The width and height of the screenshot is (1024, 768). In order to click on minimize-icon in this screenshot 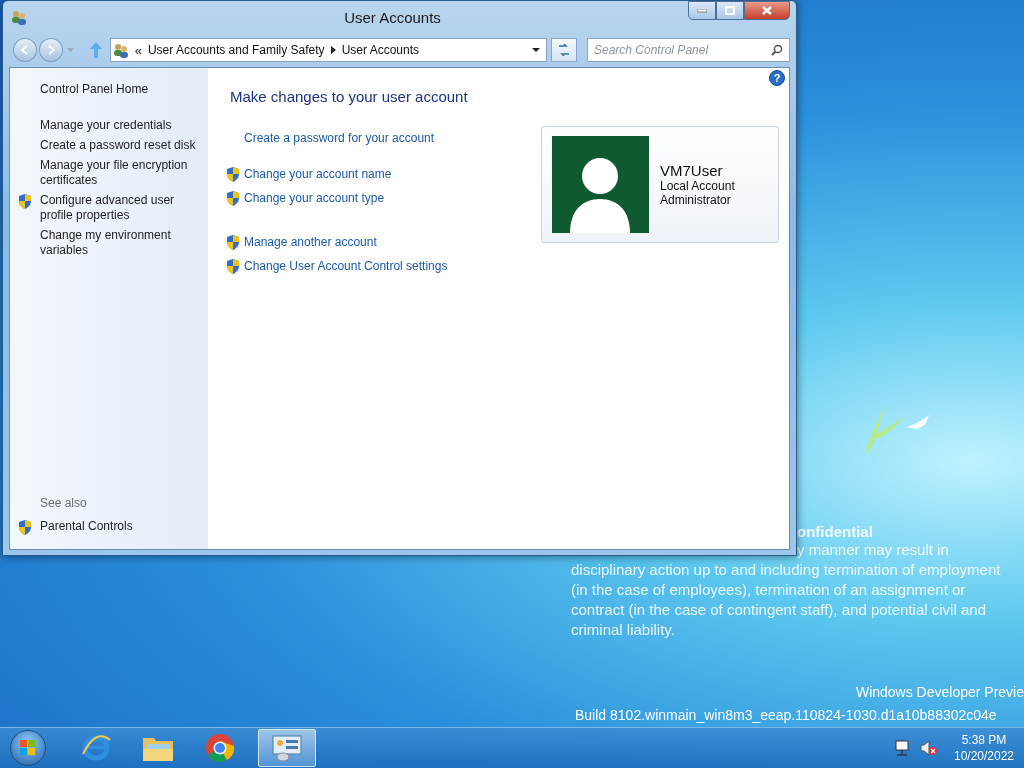, I will do `click(702, 10)`.